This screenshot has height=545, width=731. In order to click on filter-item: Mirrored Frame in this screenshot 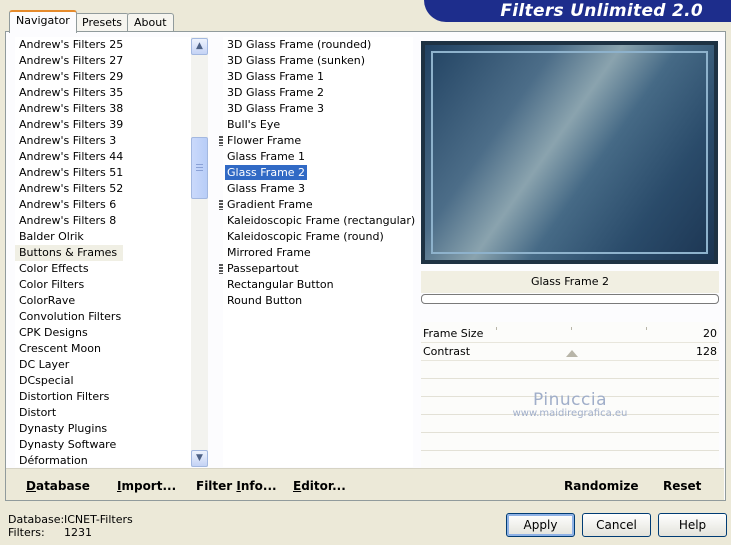, I will do `click(318, 253)`.